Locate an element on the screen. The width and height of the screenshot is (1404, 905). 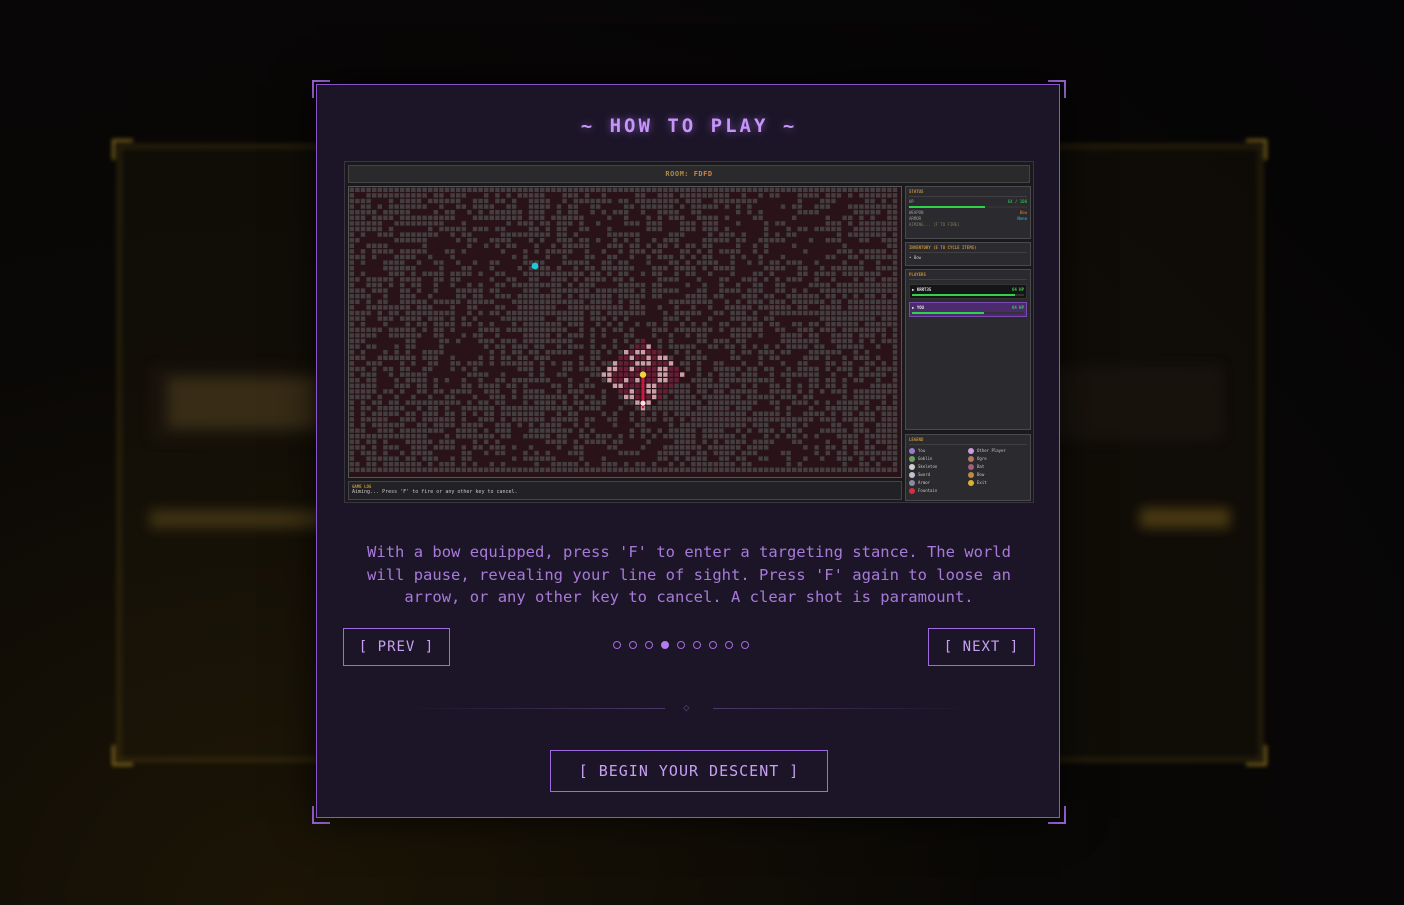
legend-item: Skeleton is located at coordinates (938, 467).